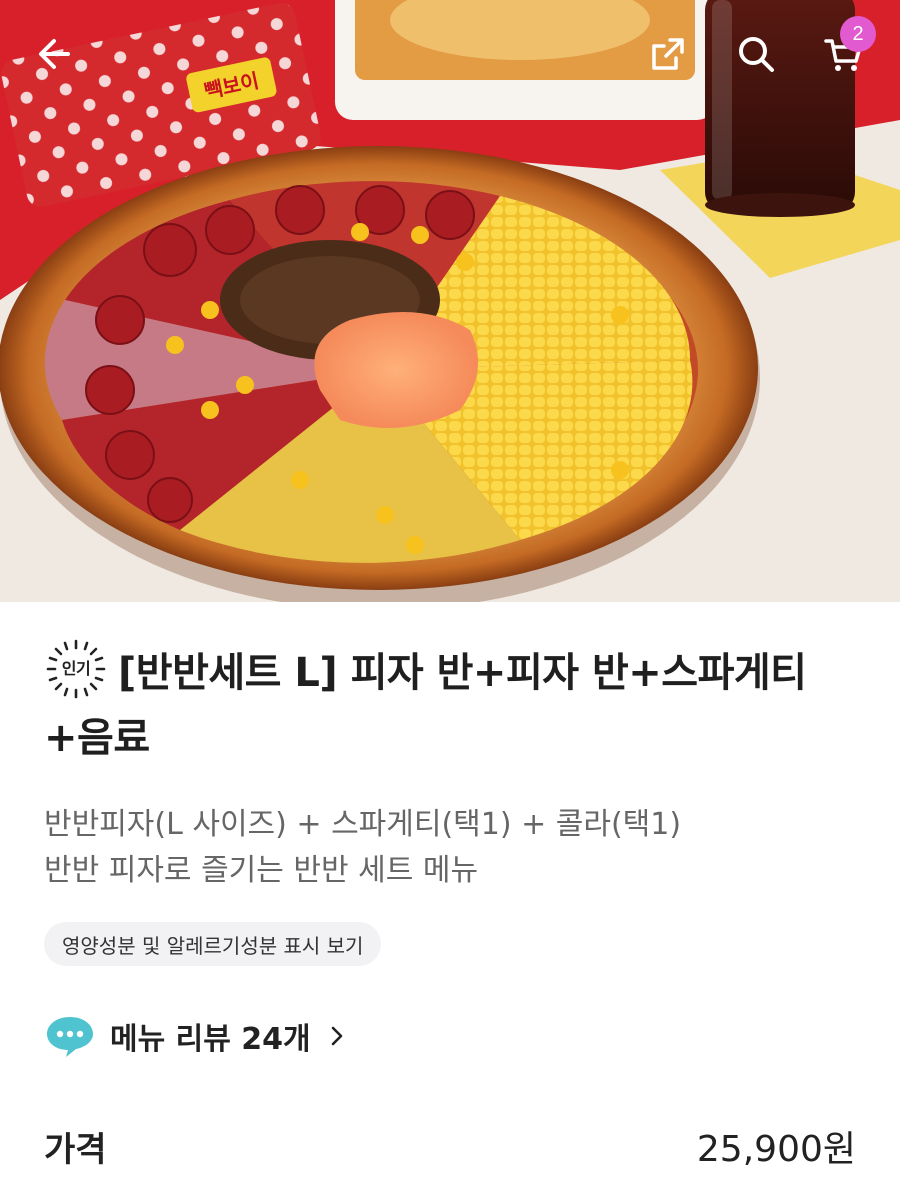 The height and width of the screenshot is (1200, 900). I want to click on price-value: 25,900원, so click(776, 1149).